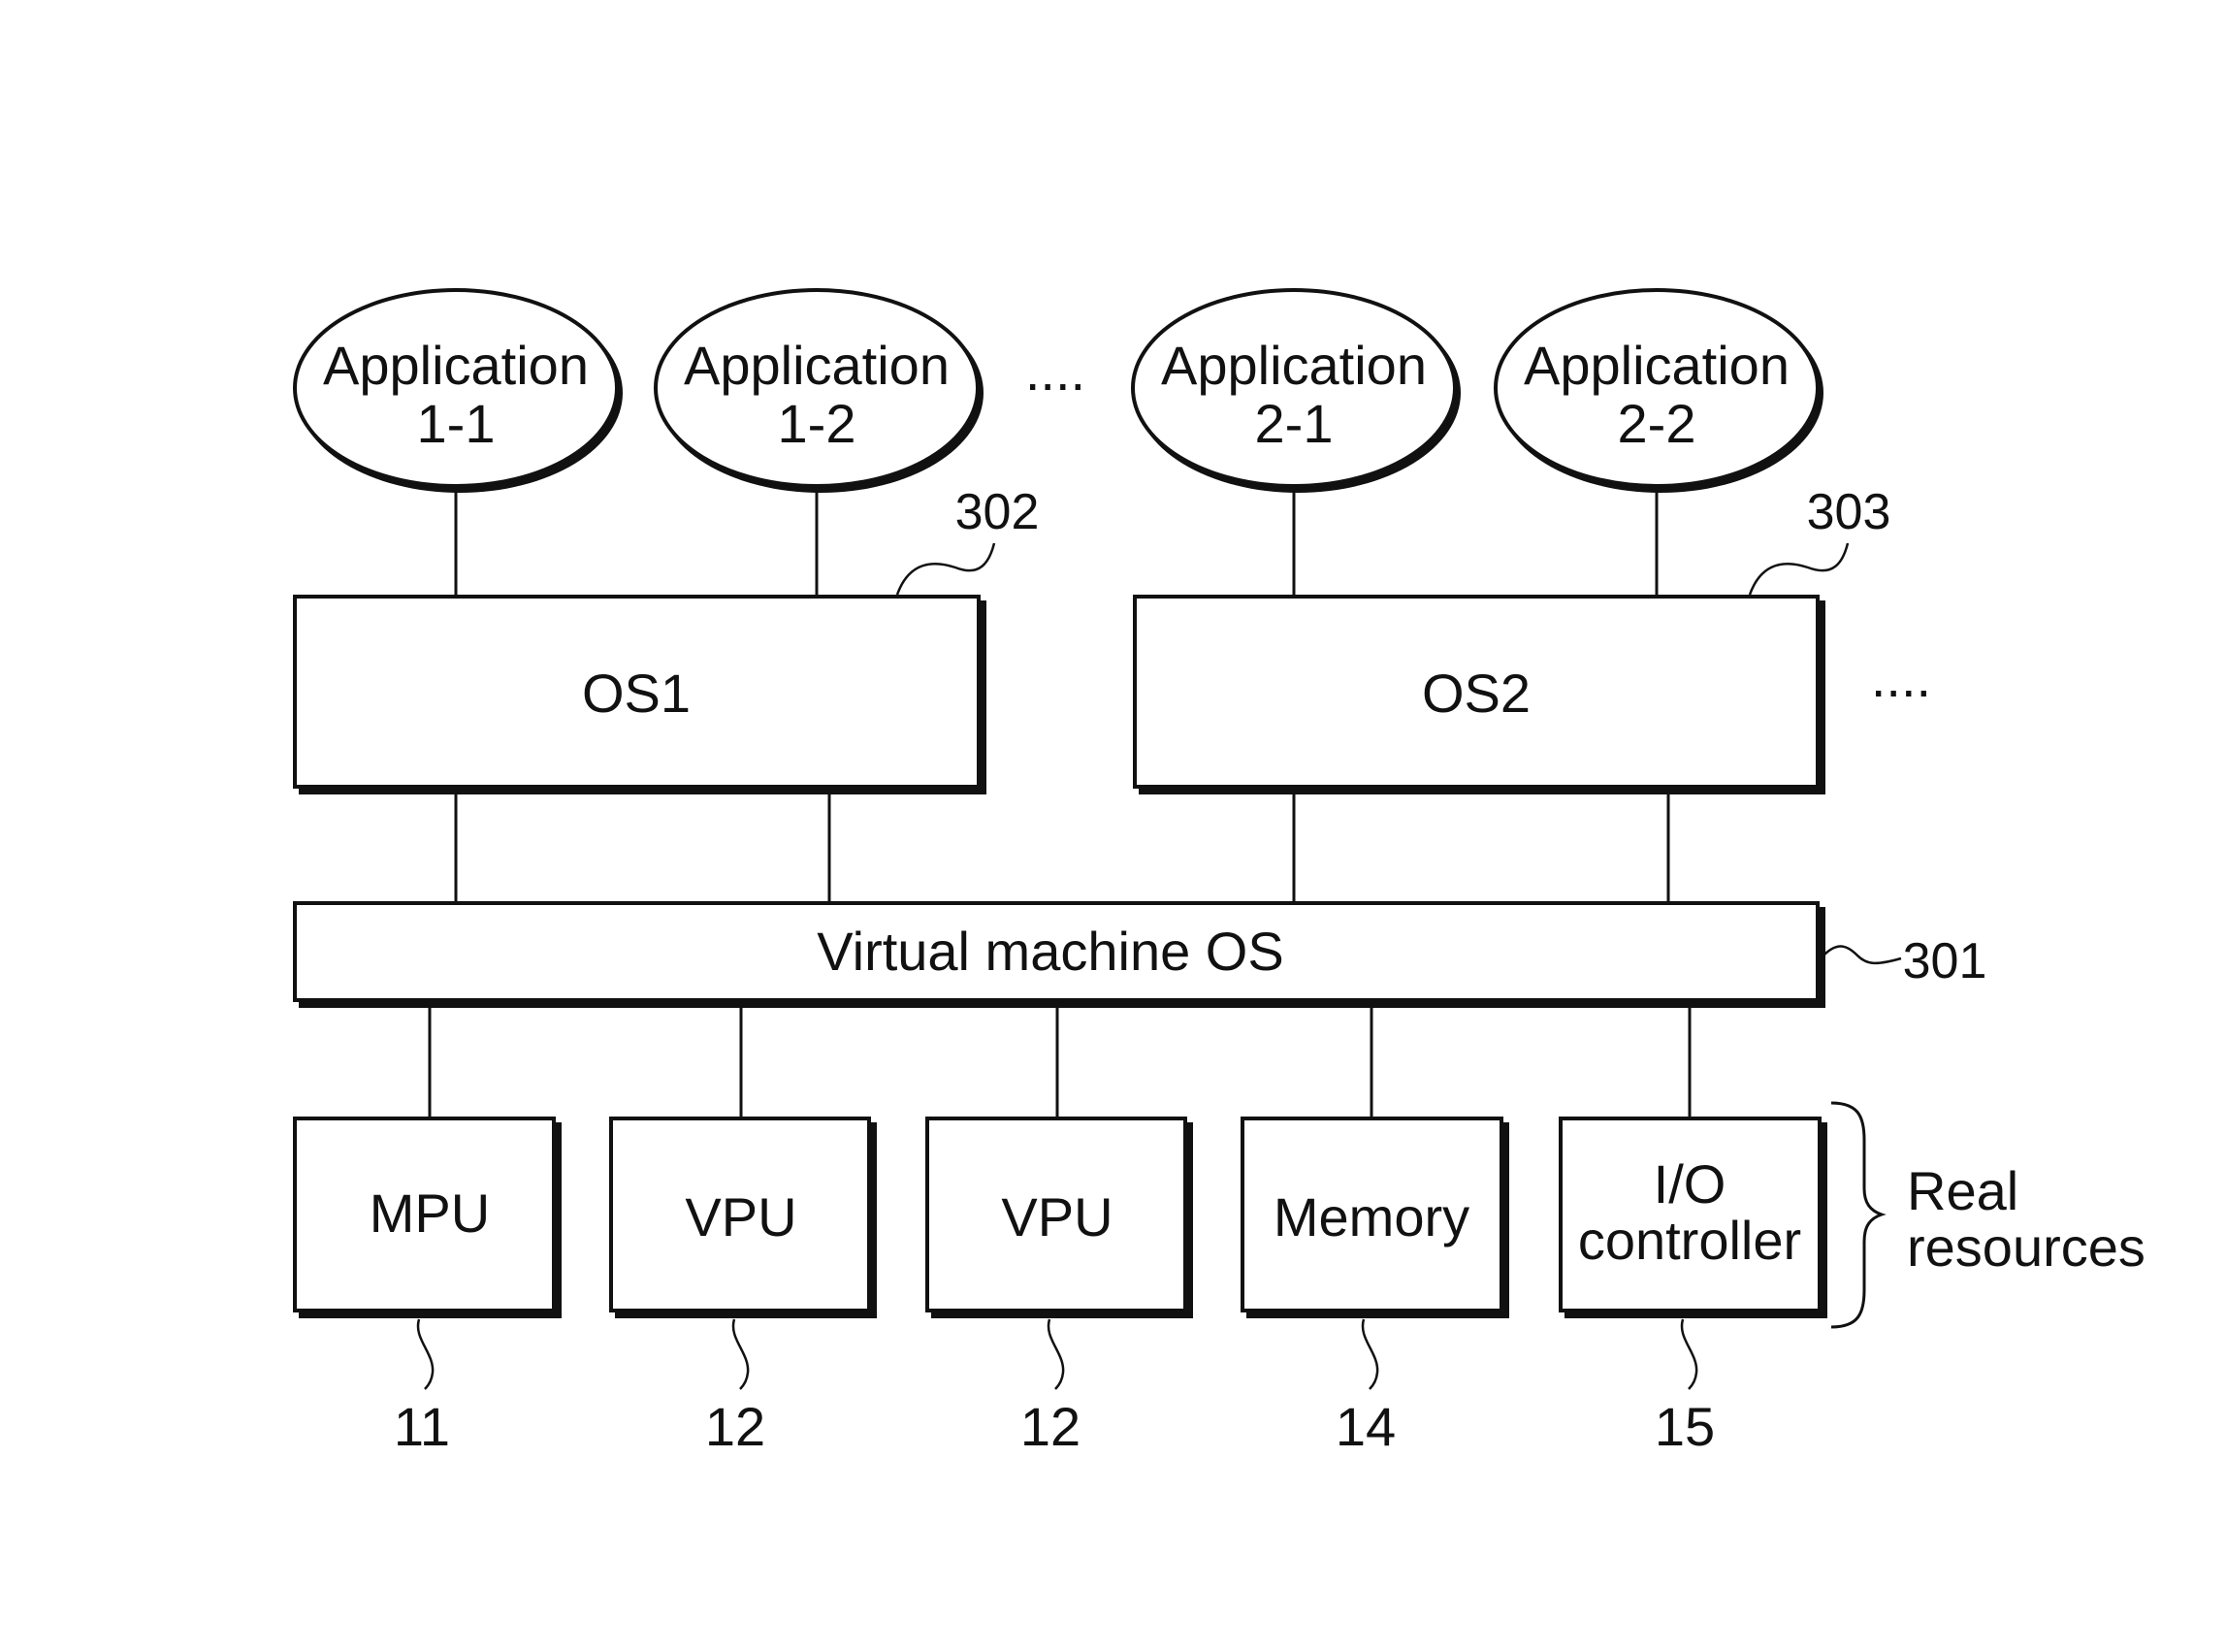 Image resolution: width=2226 pixels, height=1652 pixels. I want to click on resource-vpu-2: VPU, so click(1059, 1217).